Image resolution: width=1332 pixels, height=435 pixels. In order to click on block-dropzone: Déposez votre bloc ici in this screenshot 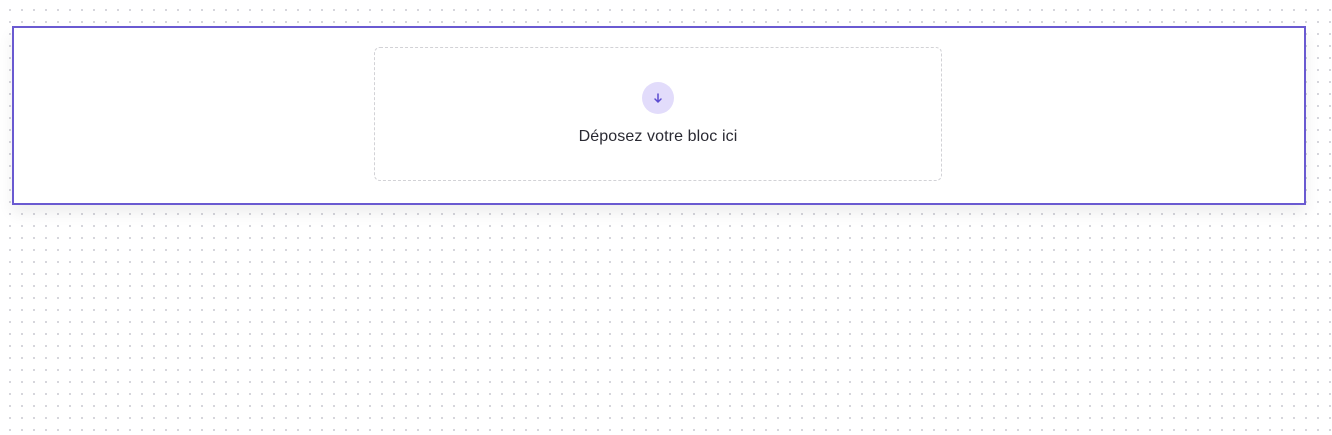, I will do `click(658, 114)`.